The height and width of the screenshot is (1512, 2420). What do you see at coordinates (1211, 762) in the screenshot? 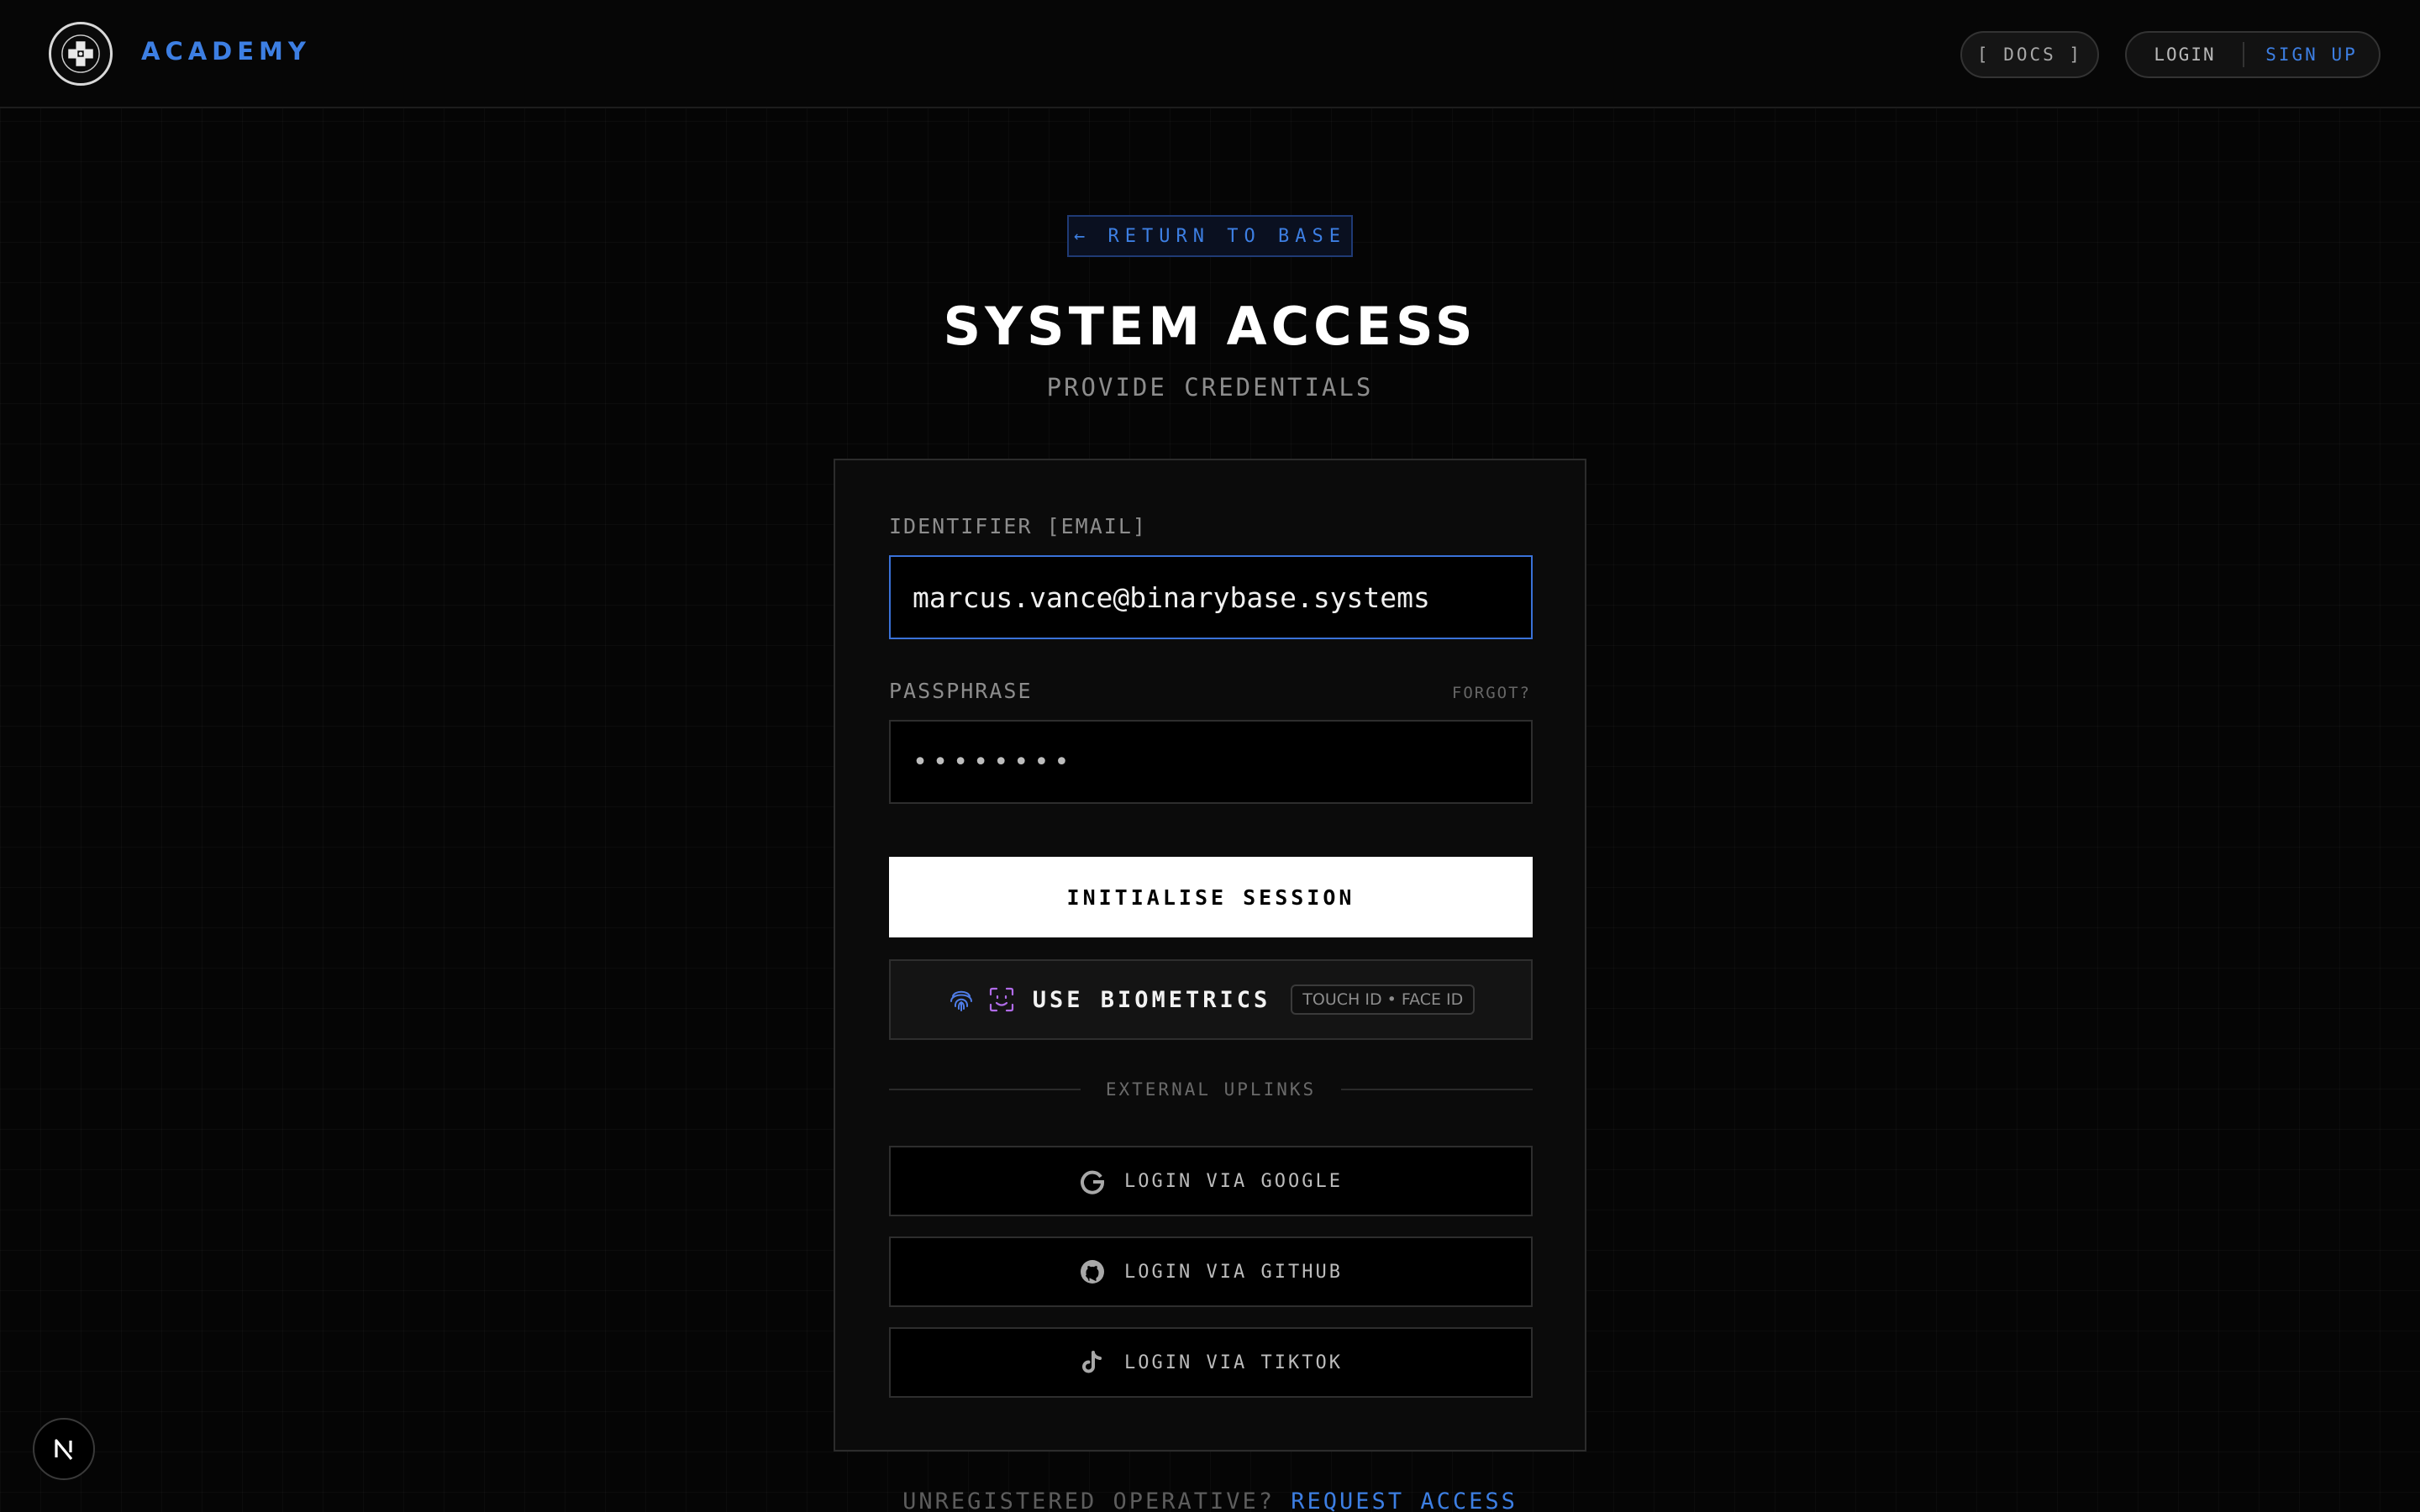
I see `password-field: ••••••••` at bounding box center [1211, 762].